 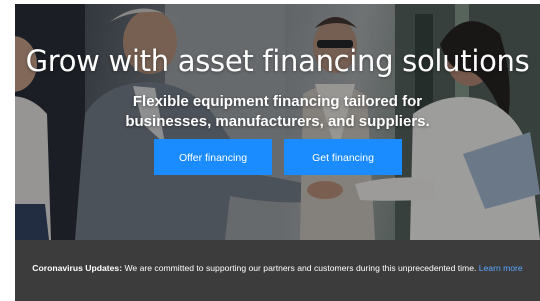 What do you see at coordinates (501, 268) in the screenshot?
I see `learn-more-link: Learn more` at bounding box center [501, 268].